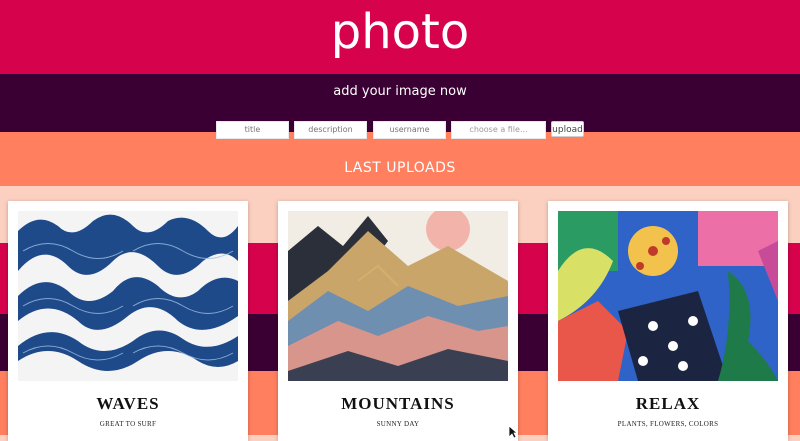 This screenshot has width=800, height=441. Describe the element at coordinates (567, 129) in the screenshot. I see `upload-button: upload` at that location.